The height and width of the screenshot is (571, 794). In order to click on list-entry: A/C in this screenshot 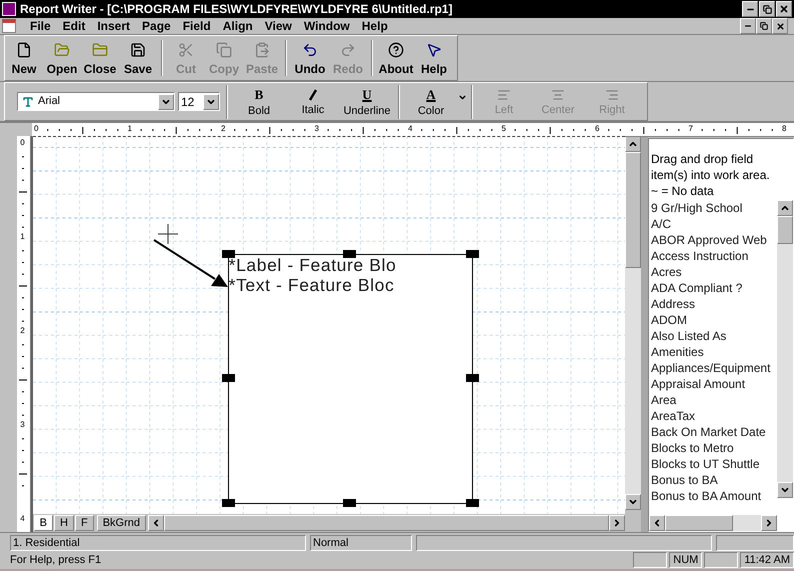, I will do `click(713, 224)`.